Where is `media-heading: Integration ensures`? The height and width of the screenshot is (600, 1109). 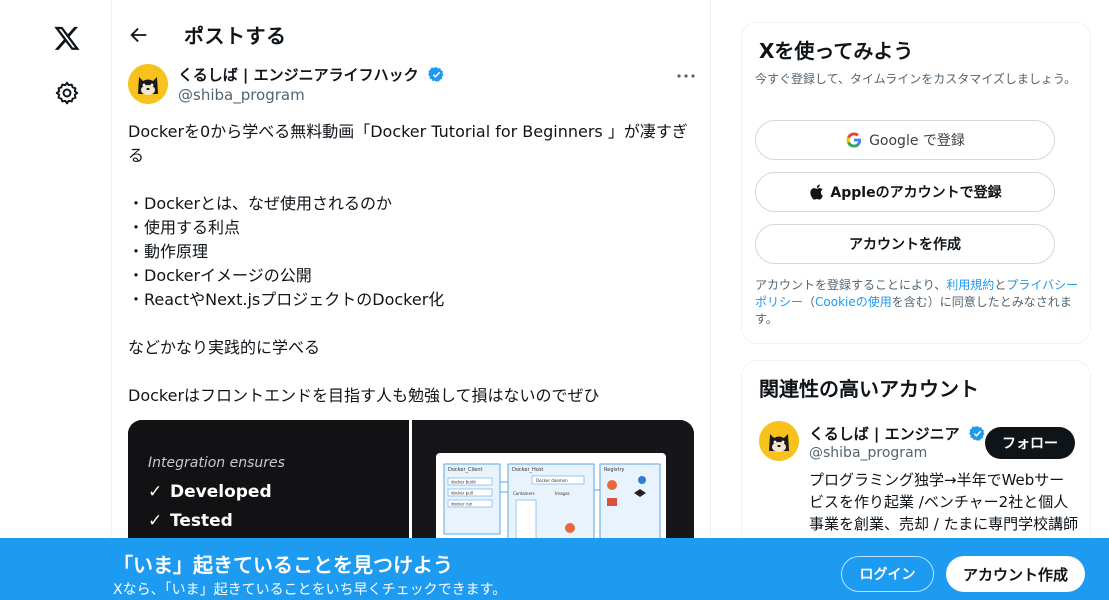 media-heading: Integration ensures is located at coordinates (216, 463).